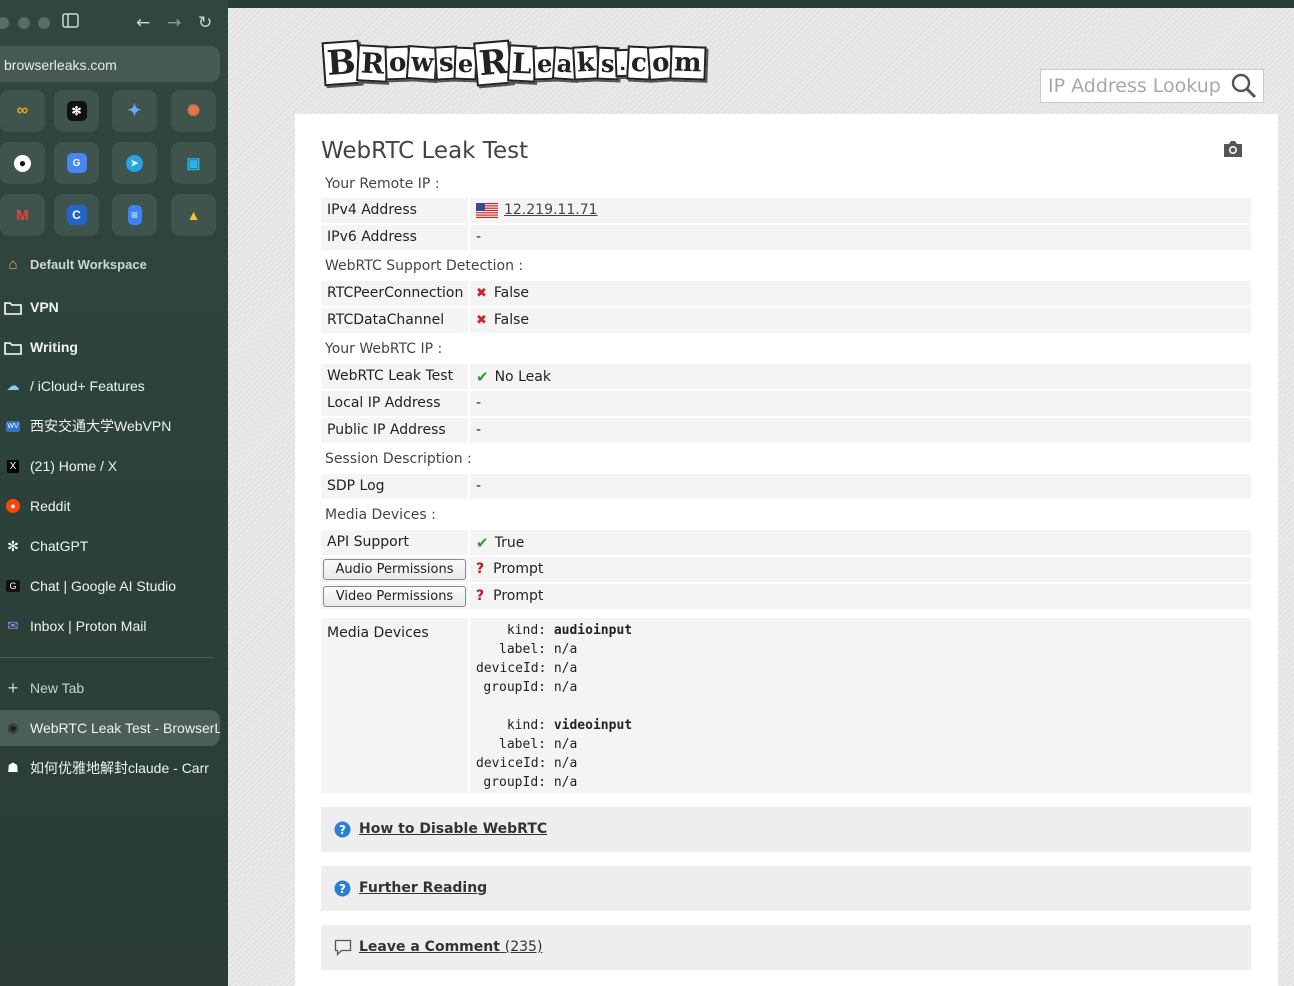 This screenshot has width=1294, height=986. What do you see at coordinates (423, 888) in the screenshot?
I see `further-reading-link: Further Reading` at bounding box center [423, 888].